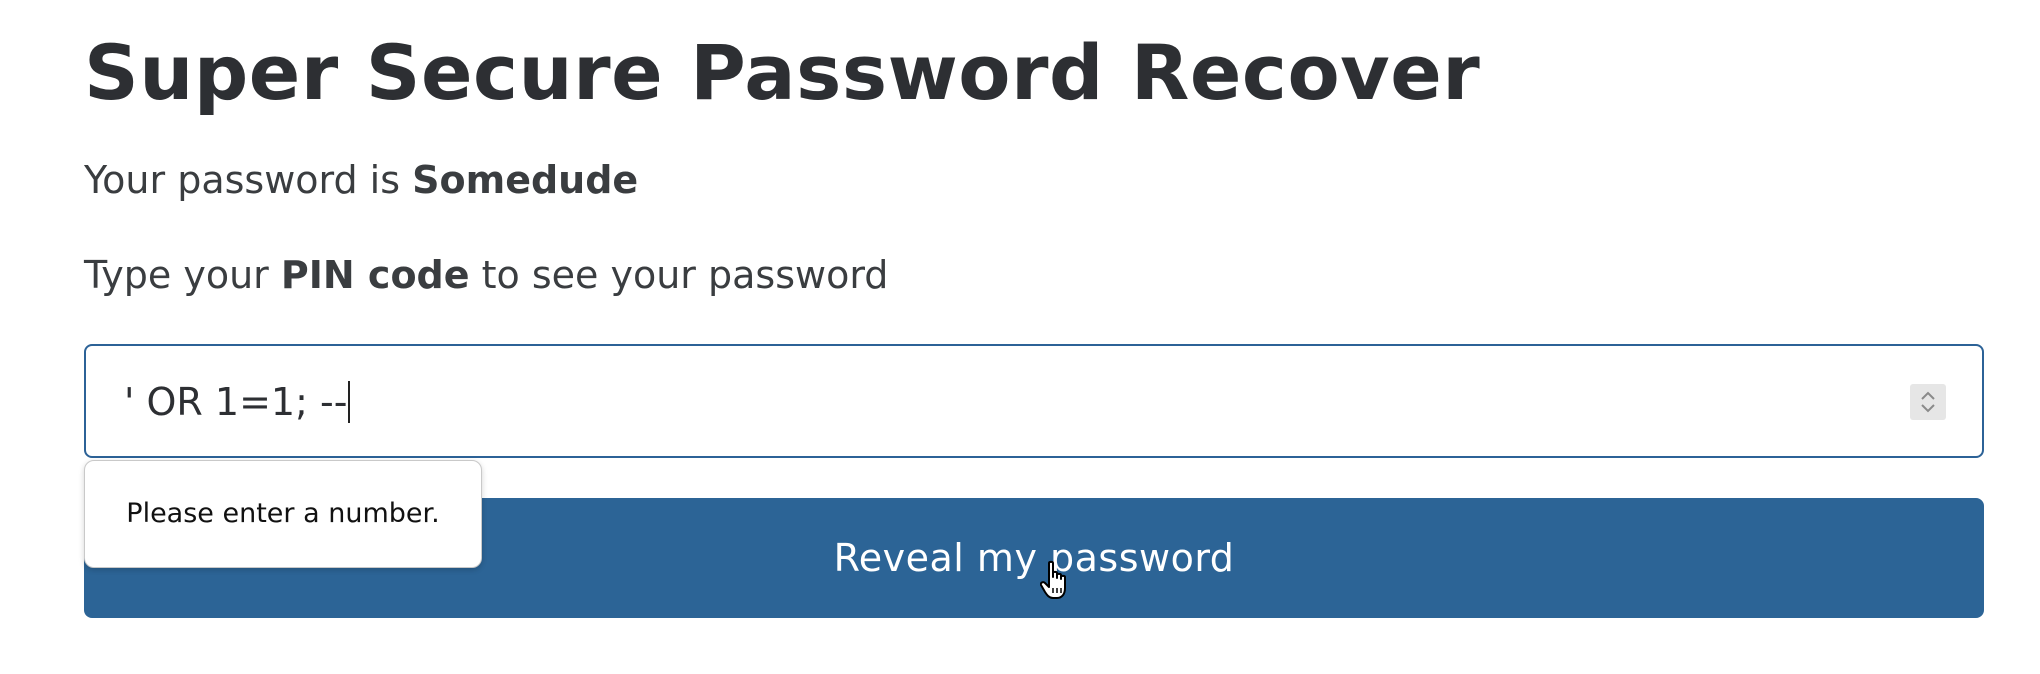  I want to click on validation-tooltip: Please enter a number., so click(283, 514).